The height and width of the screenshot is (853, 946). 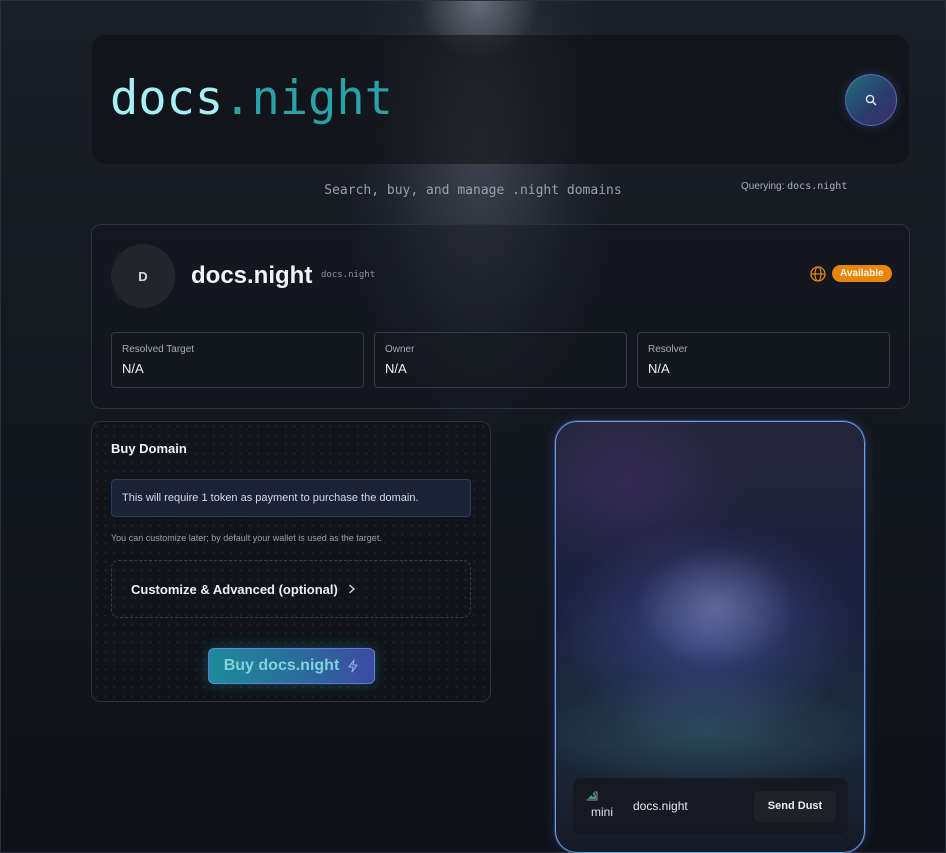 I want to click on domain-subtitle: docs.night, so click(x=348, y=275).